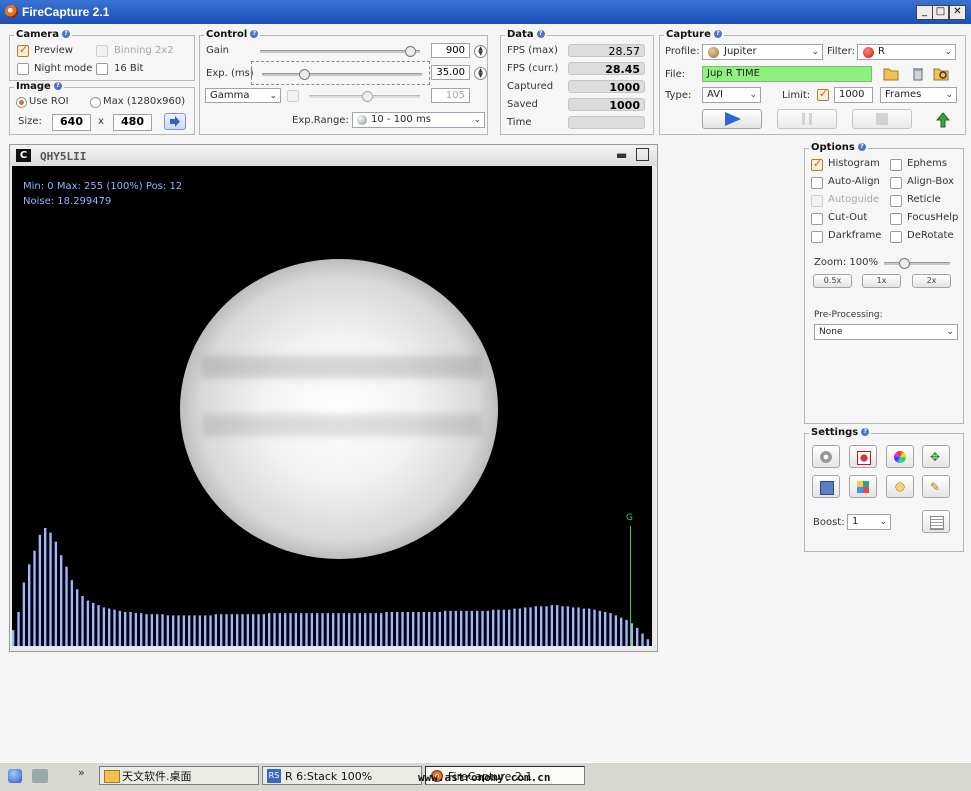  I want to click on exposure-value-field: 35.00, so click(450, 72).